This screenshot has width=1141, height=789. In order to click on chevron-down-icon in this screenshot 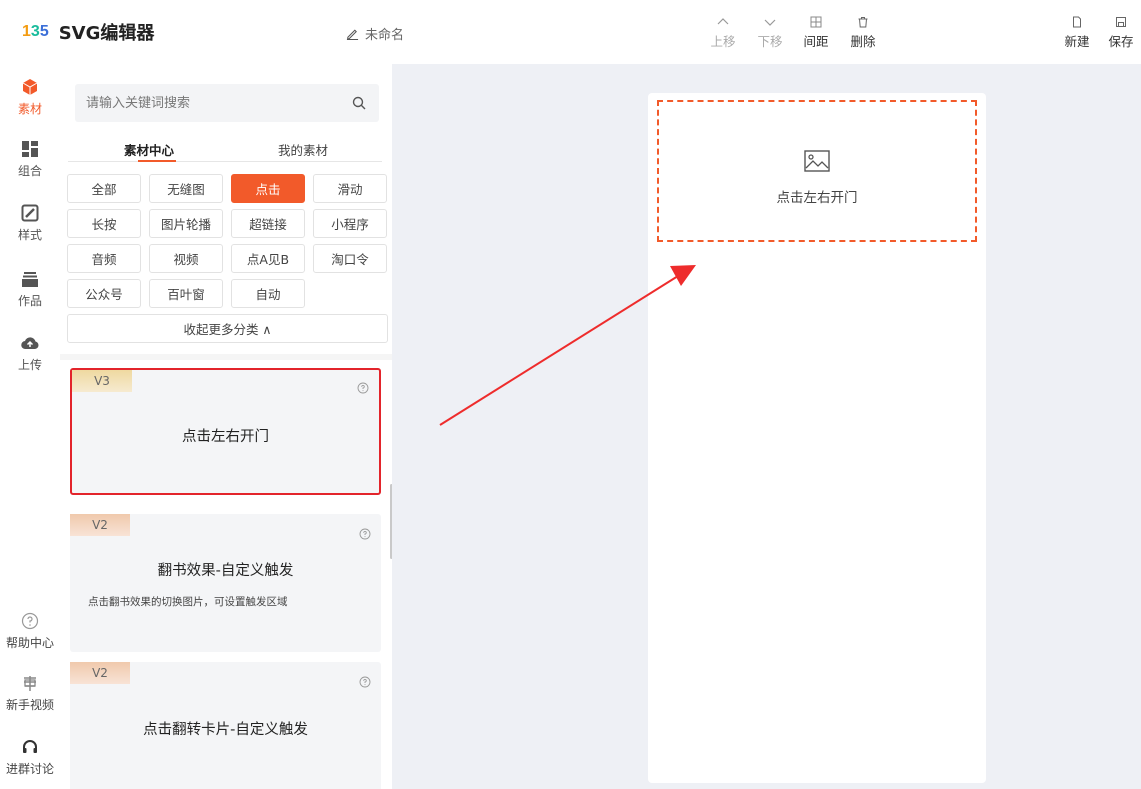, I will do `click(770, 22)`.